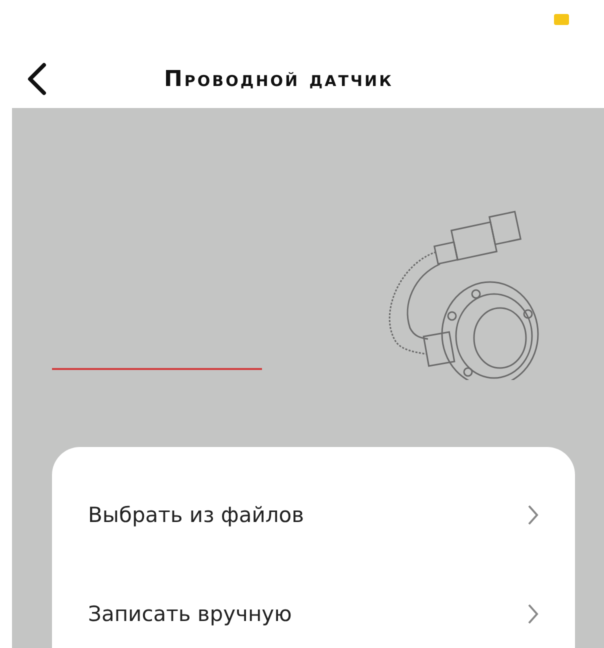 The image size is (604, 648). I want to click on menu-option: Записать вручную, so click(313, 606).